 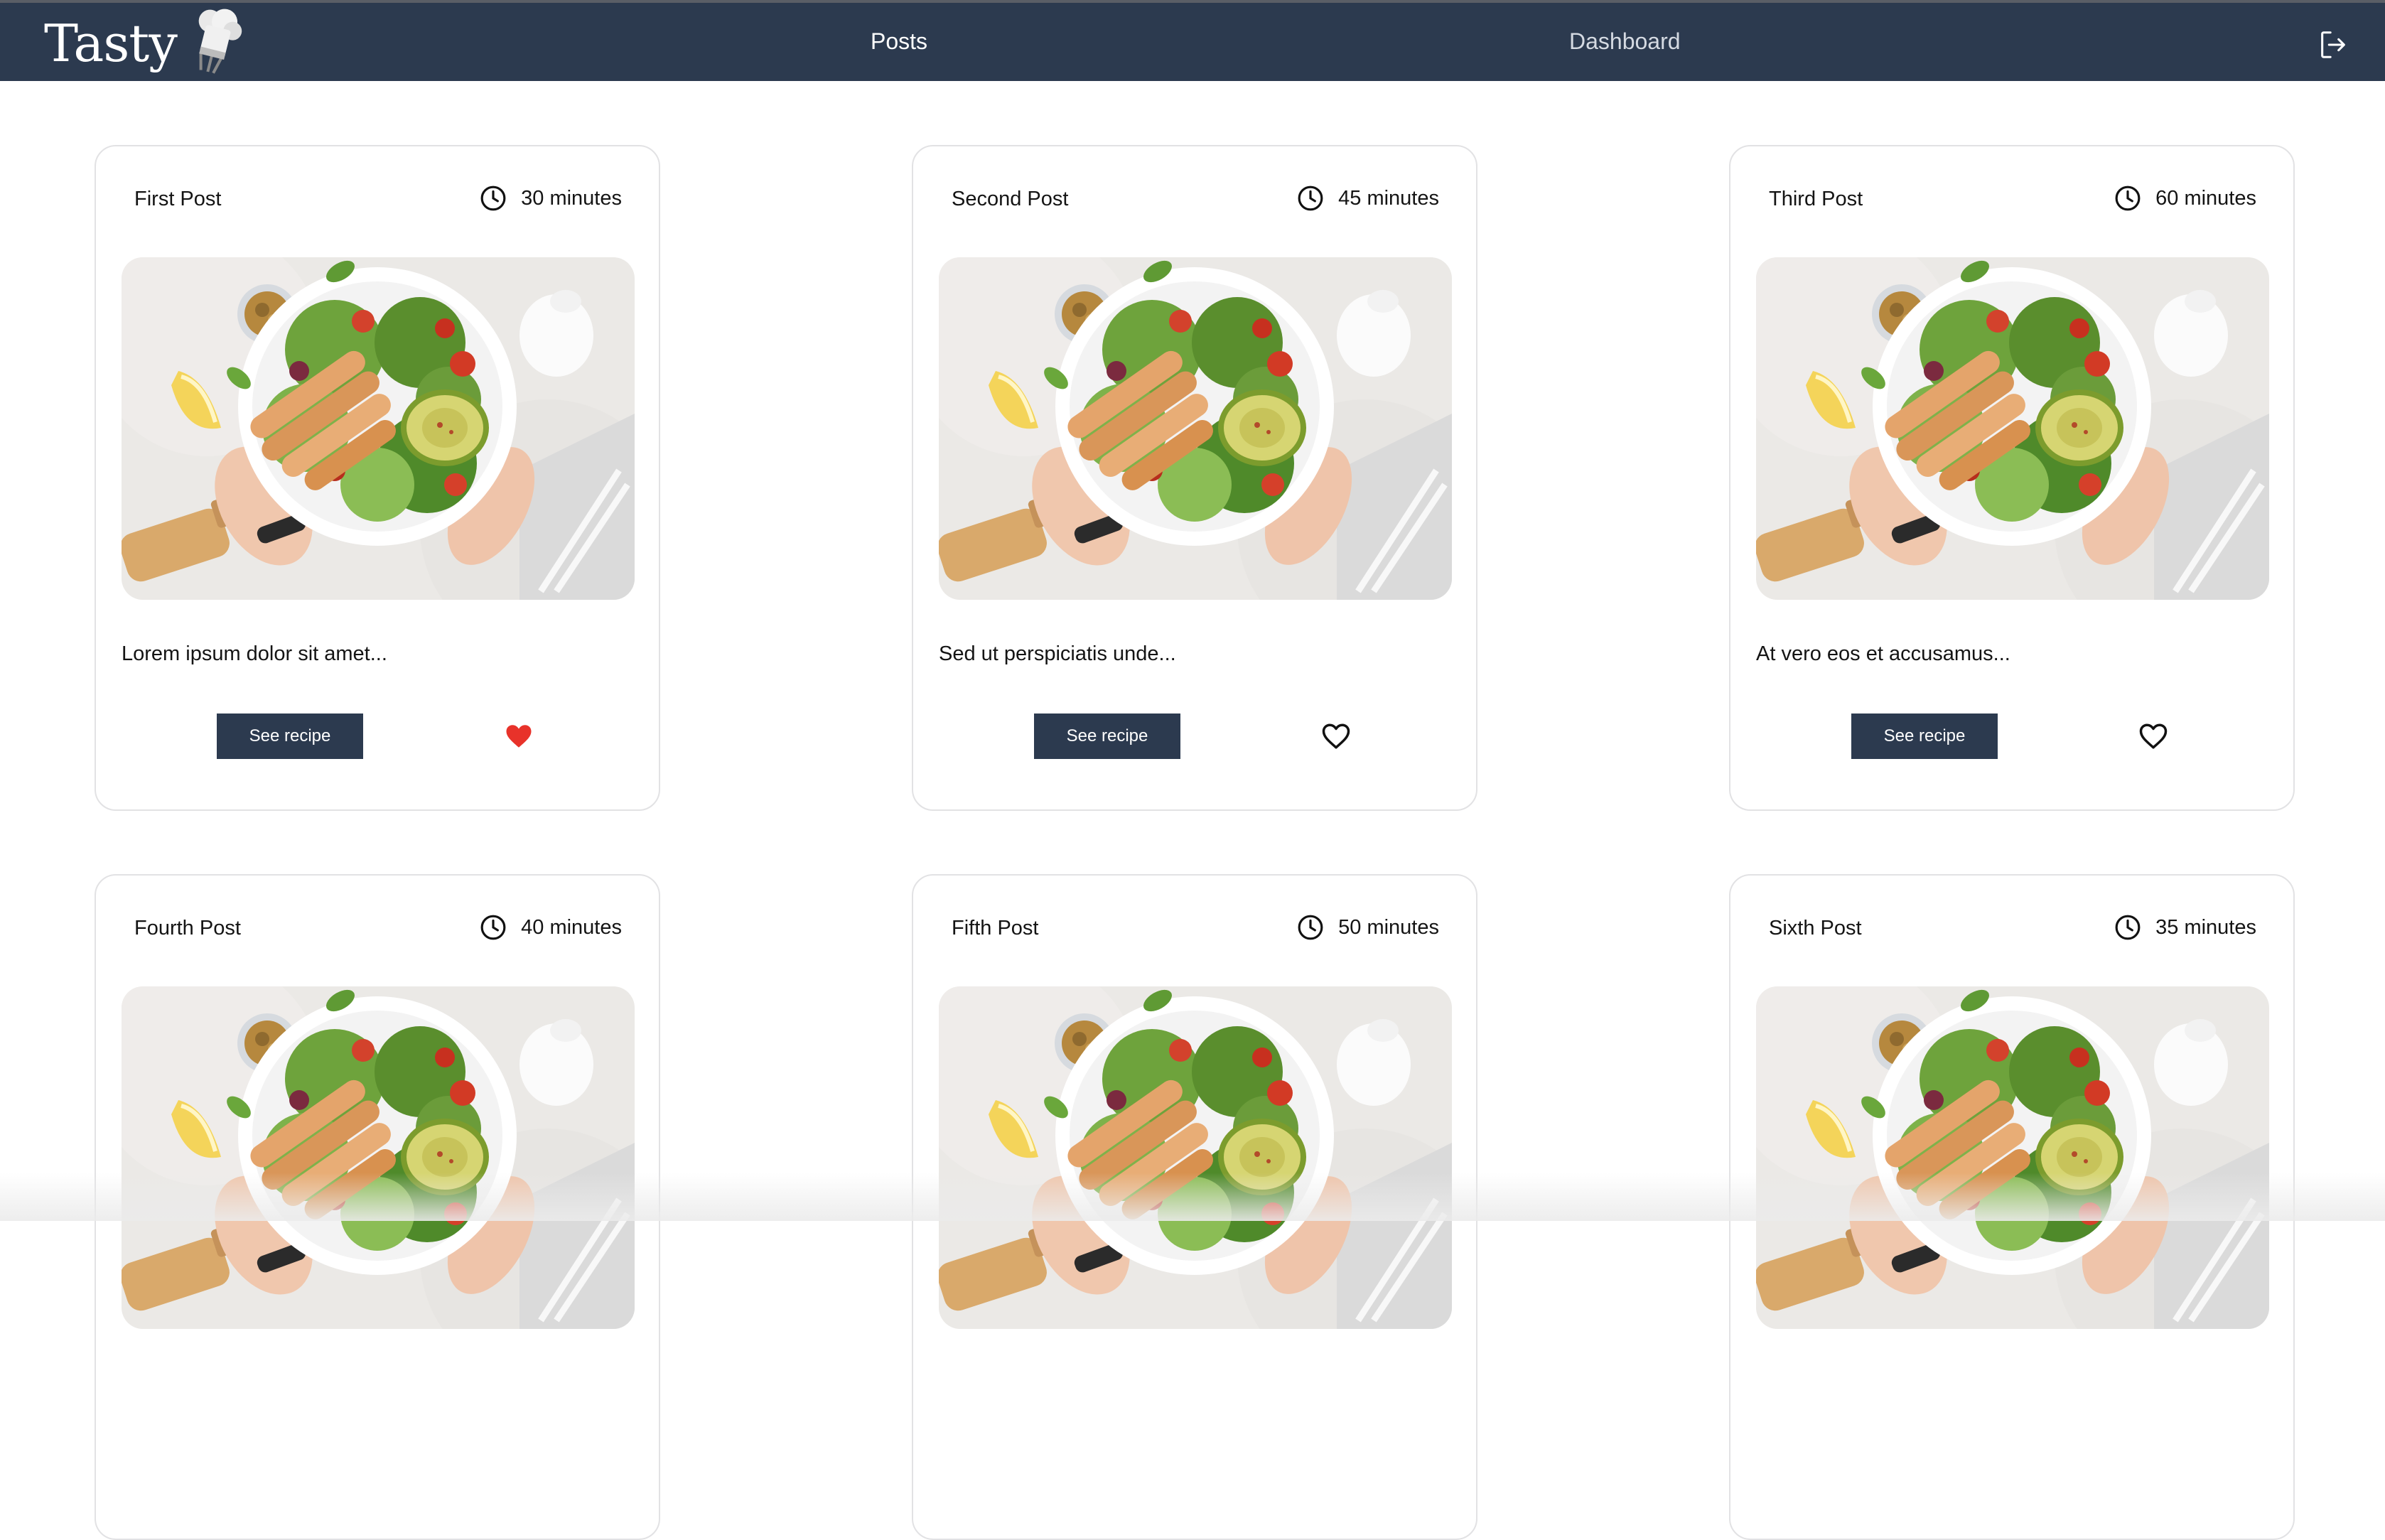 I want to click on logout-icon, so click(x=2333, y=45).